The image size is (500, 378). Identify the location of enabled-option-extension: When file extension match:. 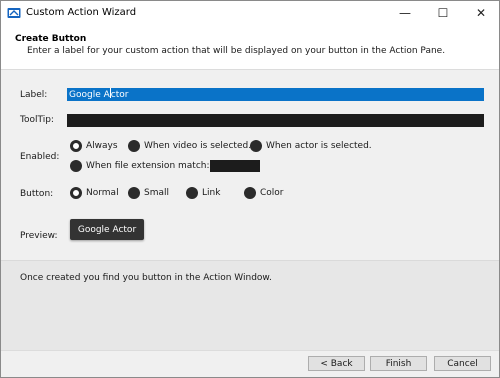
(165, 166).